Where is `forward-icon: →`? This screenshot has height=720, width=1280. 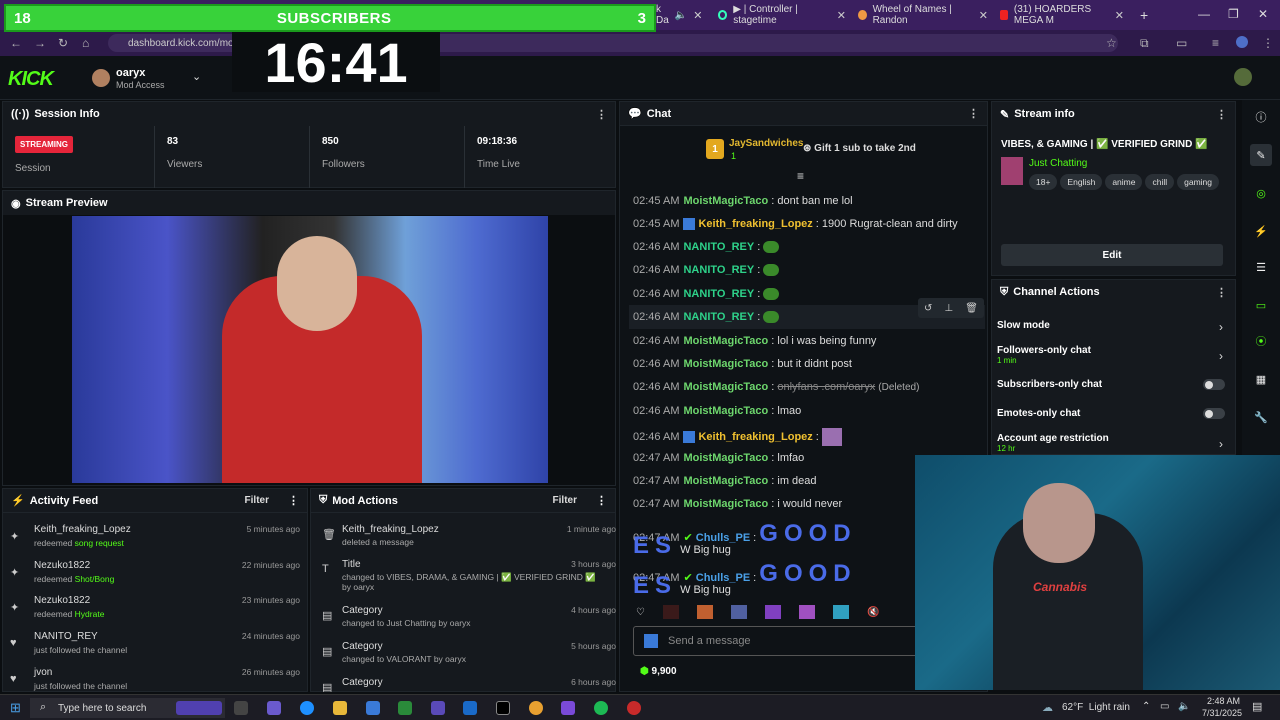
forward-icon: → is located at coordinates (40, 43).